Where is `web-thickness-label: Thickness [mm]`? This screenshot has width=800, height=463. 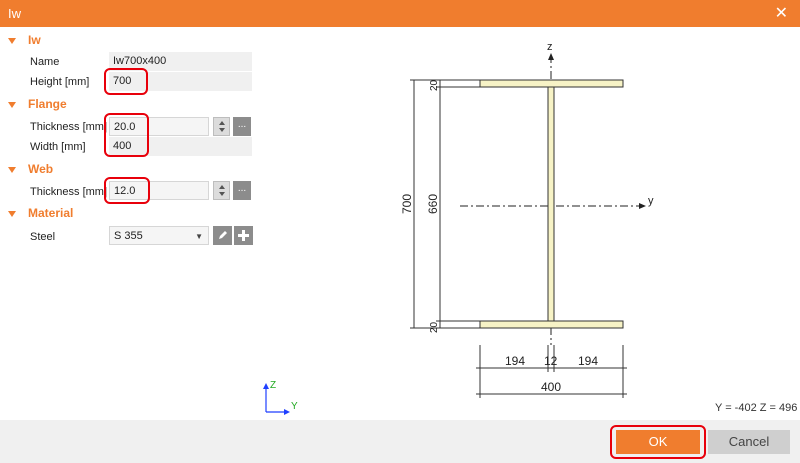
web-thickness-label: Thickness [mm] is located at coordinates (69, 192).